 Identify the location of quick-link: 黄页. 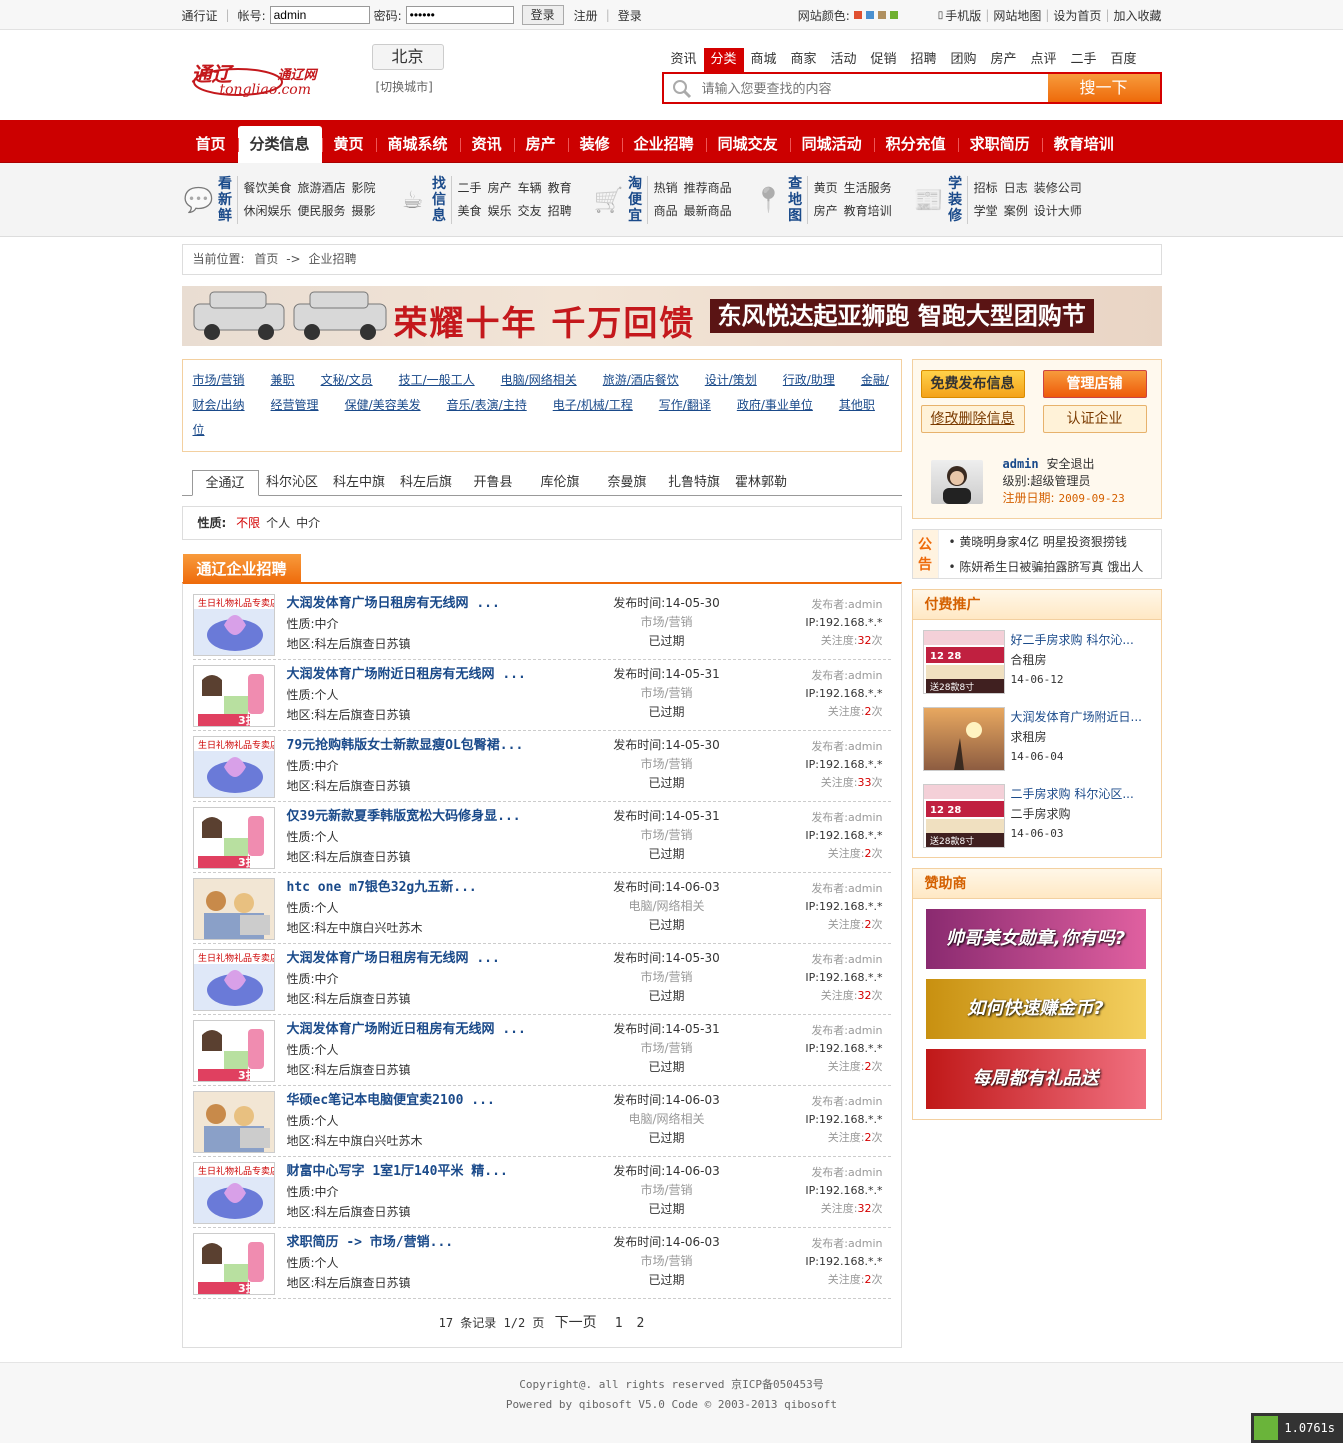
(826, 188).